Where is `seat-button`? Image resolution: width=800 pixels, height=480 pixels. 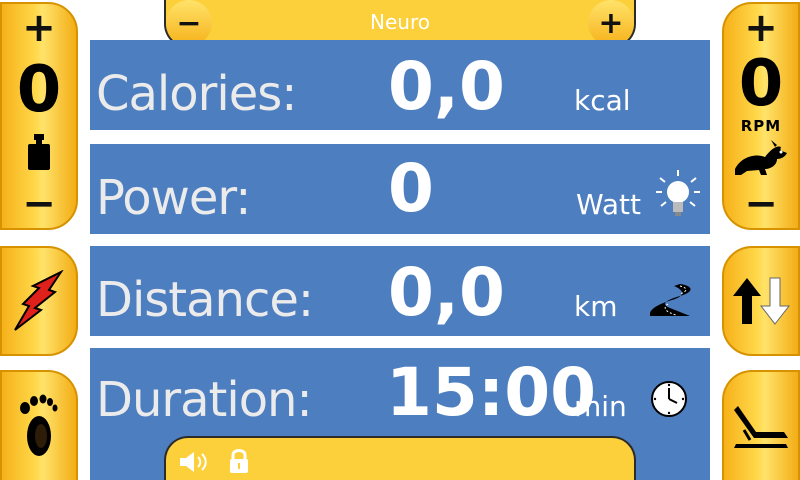 seat-button is located at coordinates (761, 425).